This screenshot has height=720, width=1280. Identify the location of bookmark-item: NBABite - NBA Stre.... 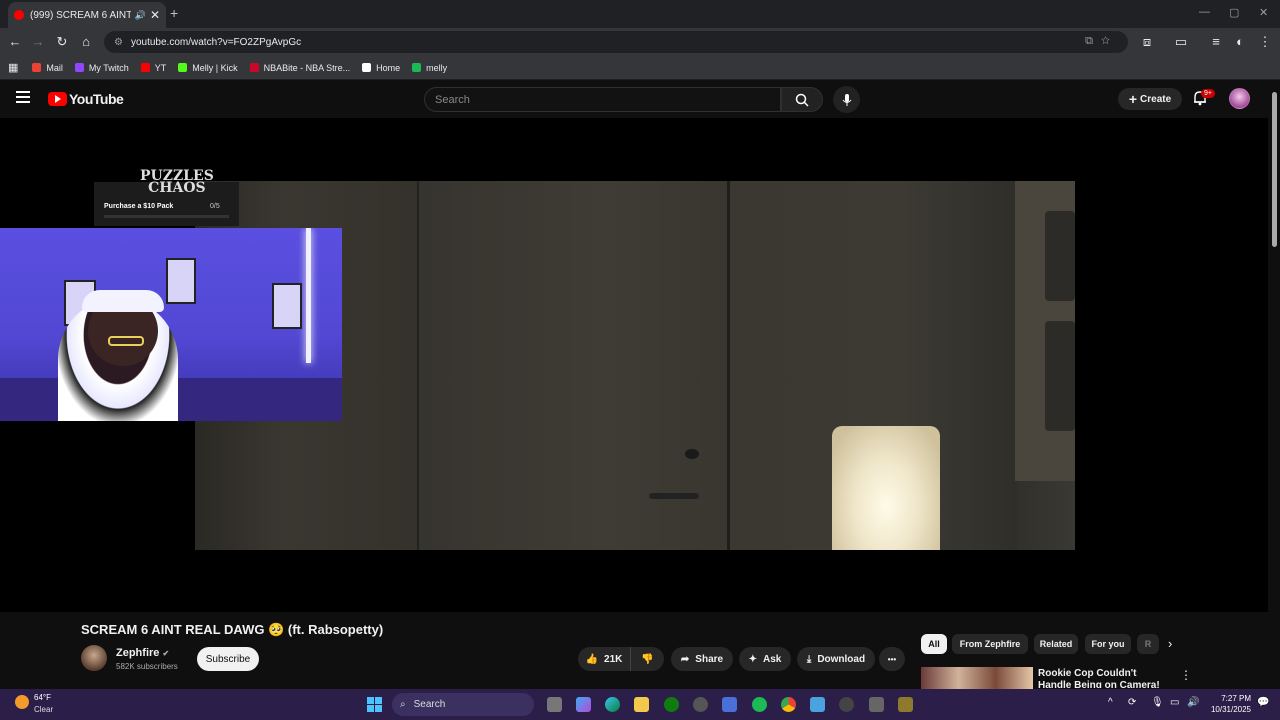
(299, 68).